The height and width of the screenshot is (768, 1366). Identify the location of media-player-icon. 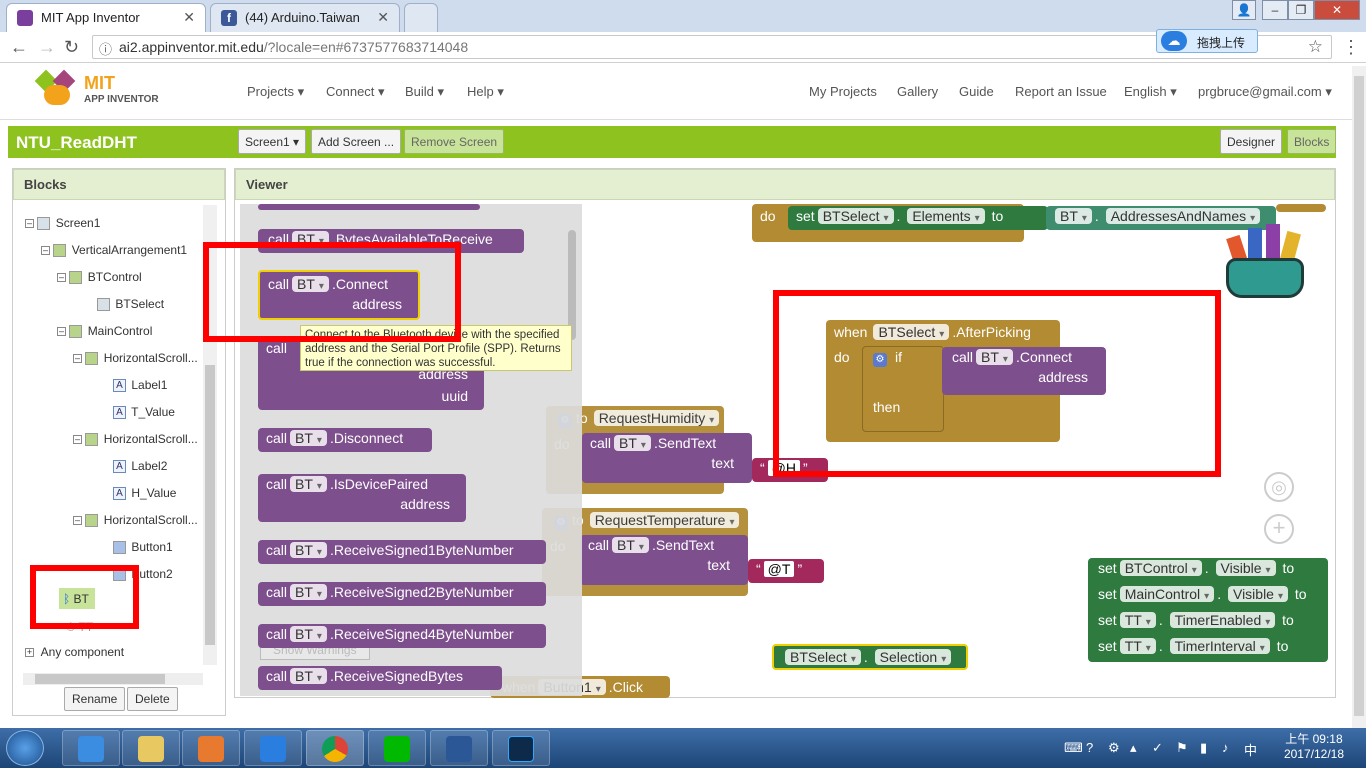
(211, 749).